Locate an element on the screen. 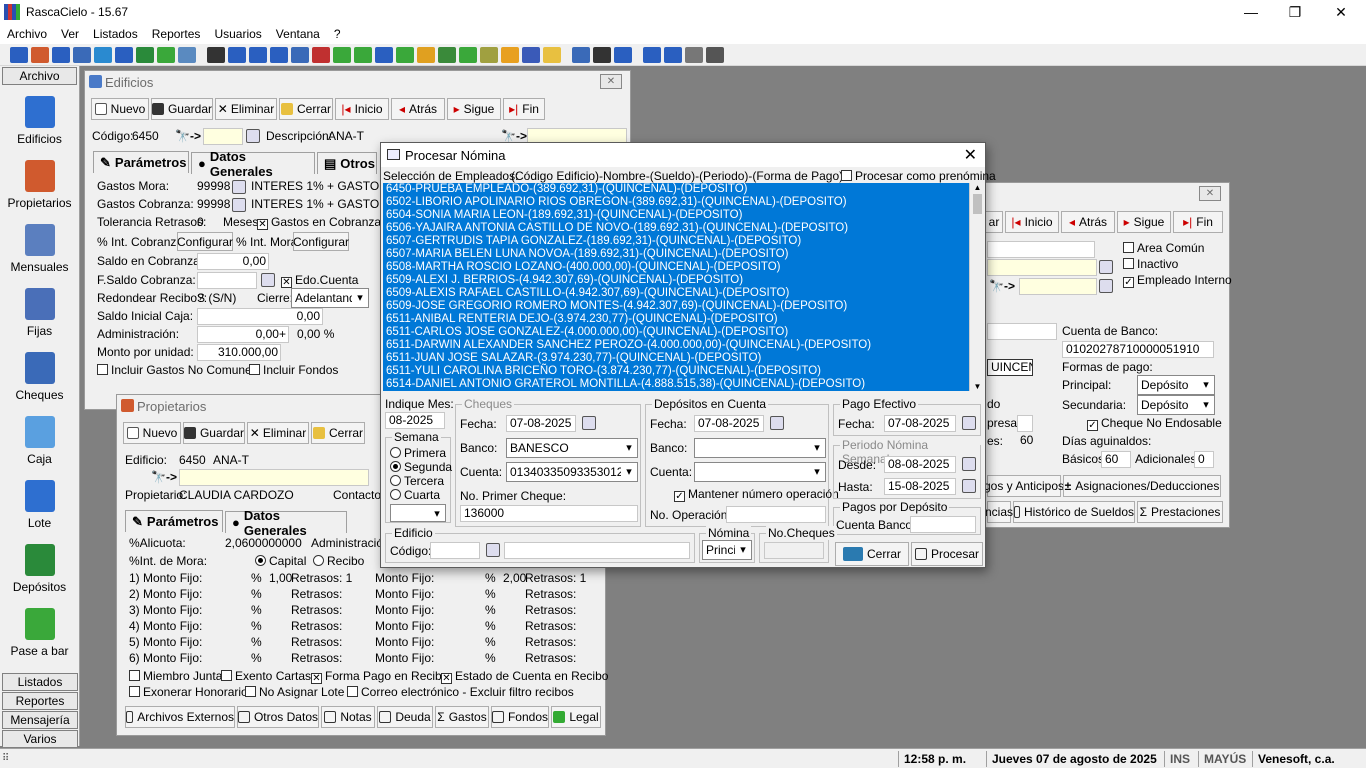 This screenshot has height=768, width=1366. cuenta-deposito-select is located at coordinates (760, 472).